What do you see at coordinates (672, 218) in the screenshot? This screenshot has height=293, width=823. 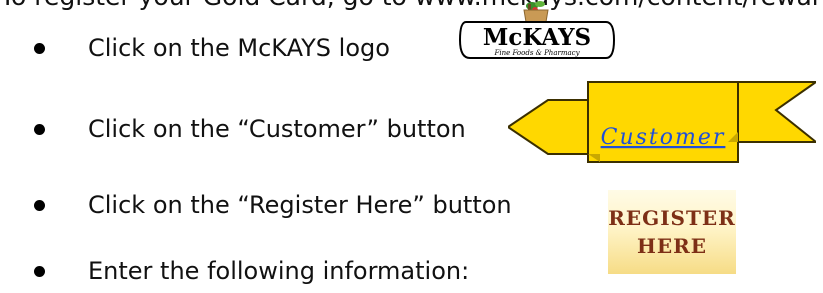 I see `register-button-line1: REGISTER` at bounding box center [672, 218].